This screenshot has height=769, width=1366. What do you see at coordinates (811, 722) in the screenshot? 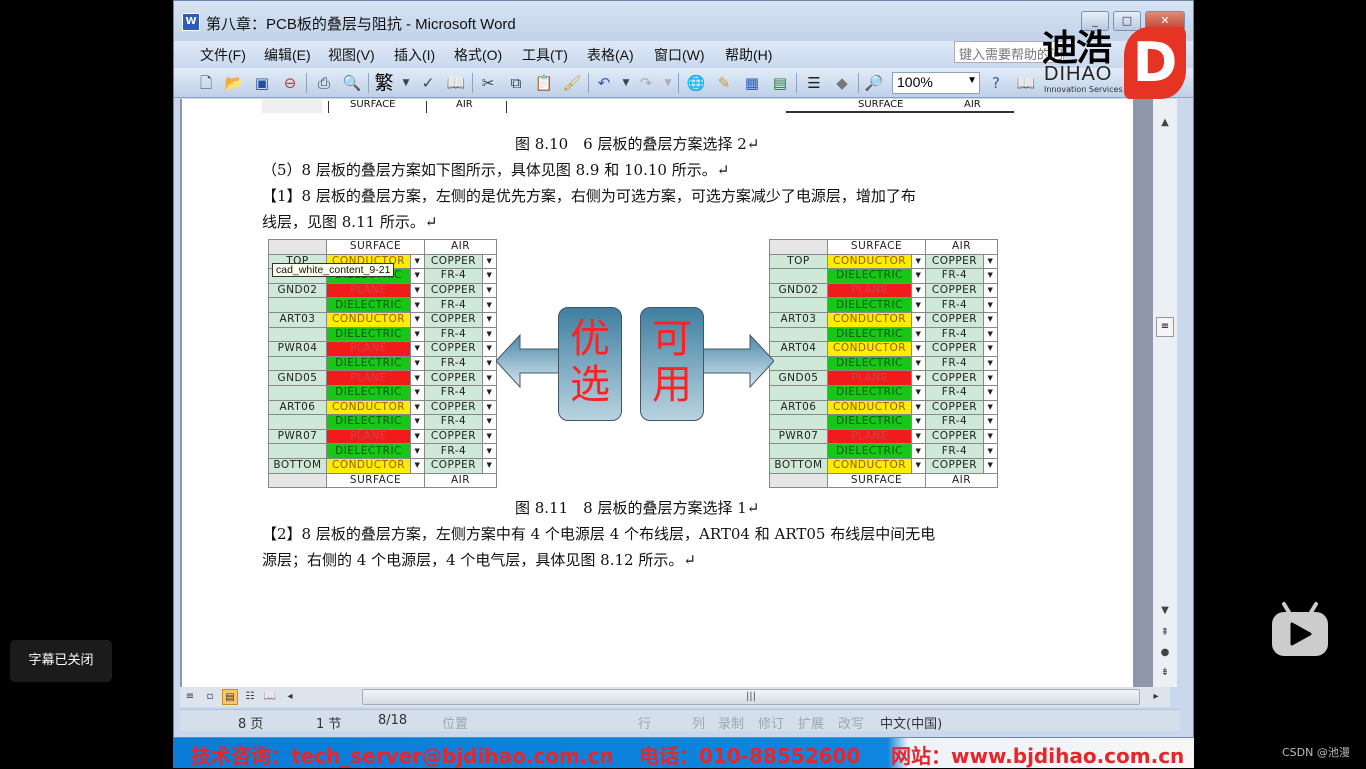
I see `status-ext: 扩展` at bounding box center [811, 722].